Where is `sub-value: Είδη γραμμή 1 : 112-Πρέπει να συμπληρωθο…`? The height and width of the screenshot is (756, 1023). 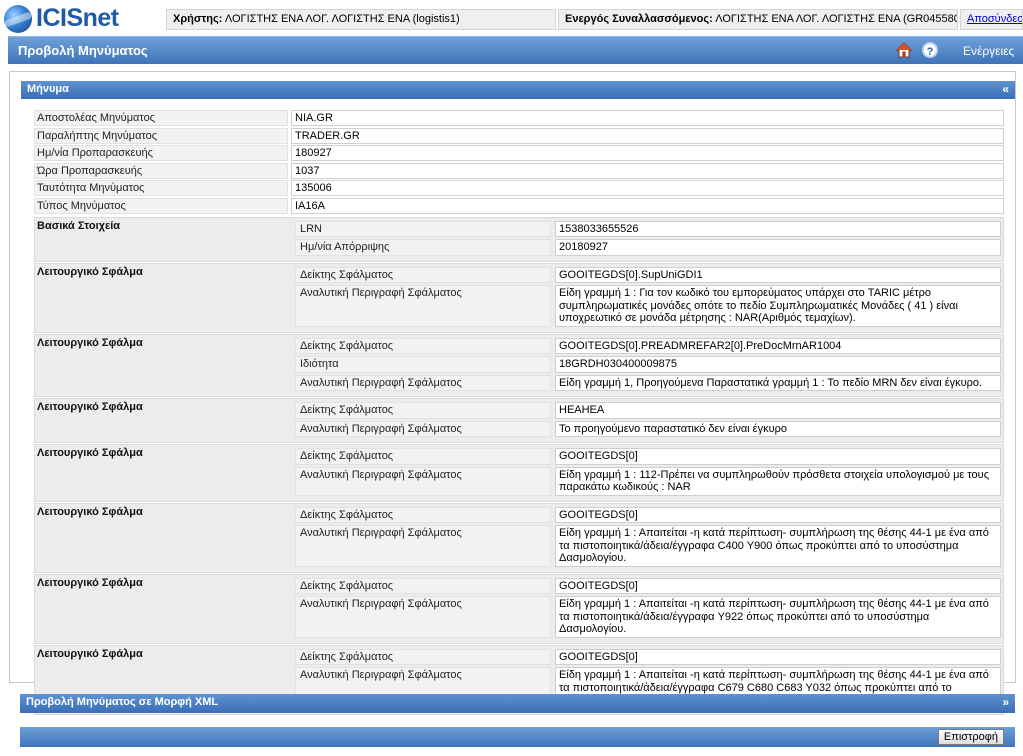
sub-value: Είδη γραμμή 1 : 112-Πρέπει να συμπληρωθο… is located at coordinates (778, 481).